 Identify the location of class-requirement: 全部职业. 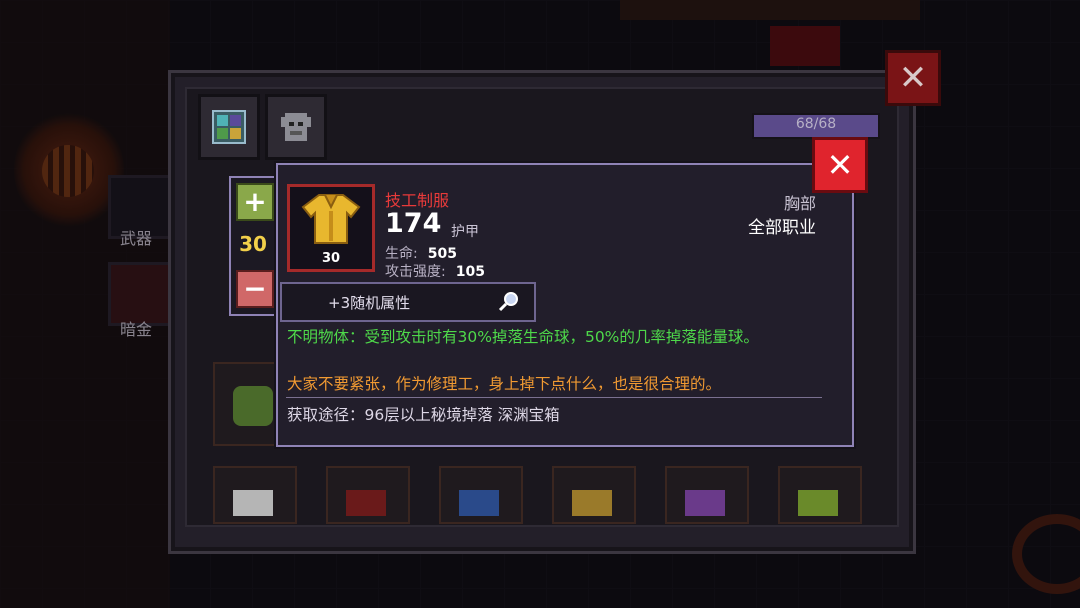
(782, 228).